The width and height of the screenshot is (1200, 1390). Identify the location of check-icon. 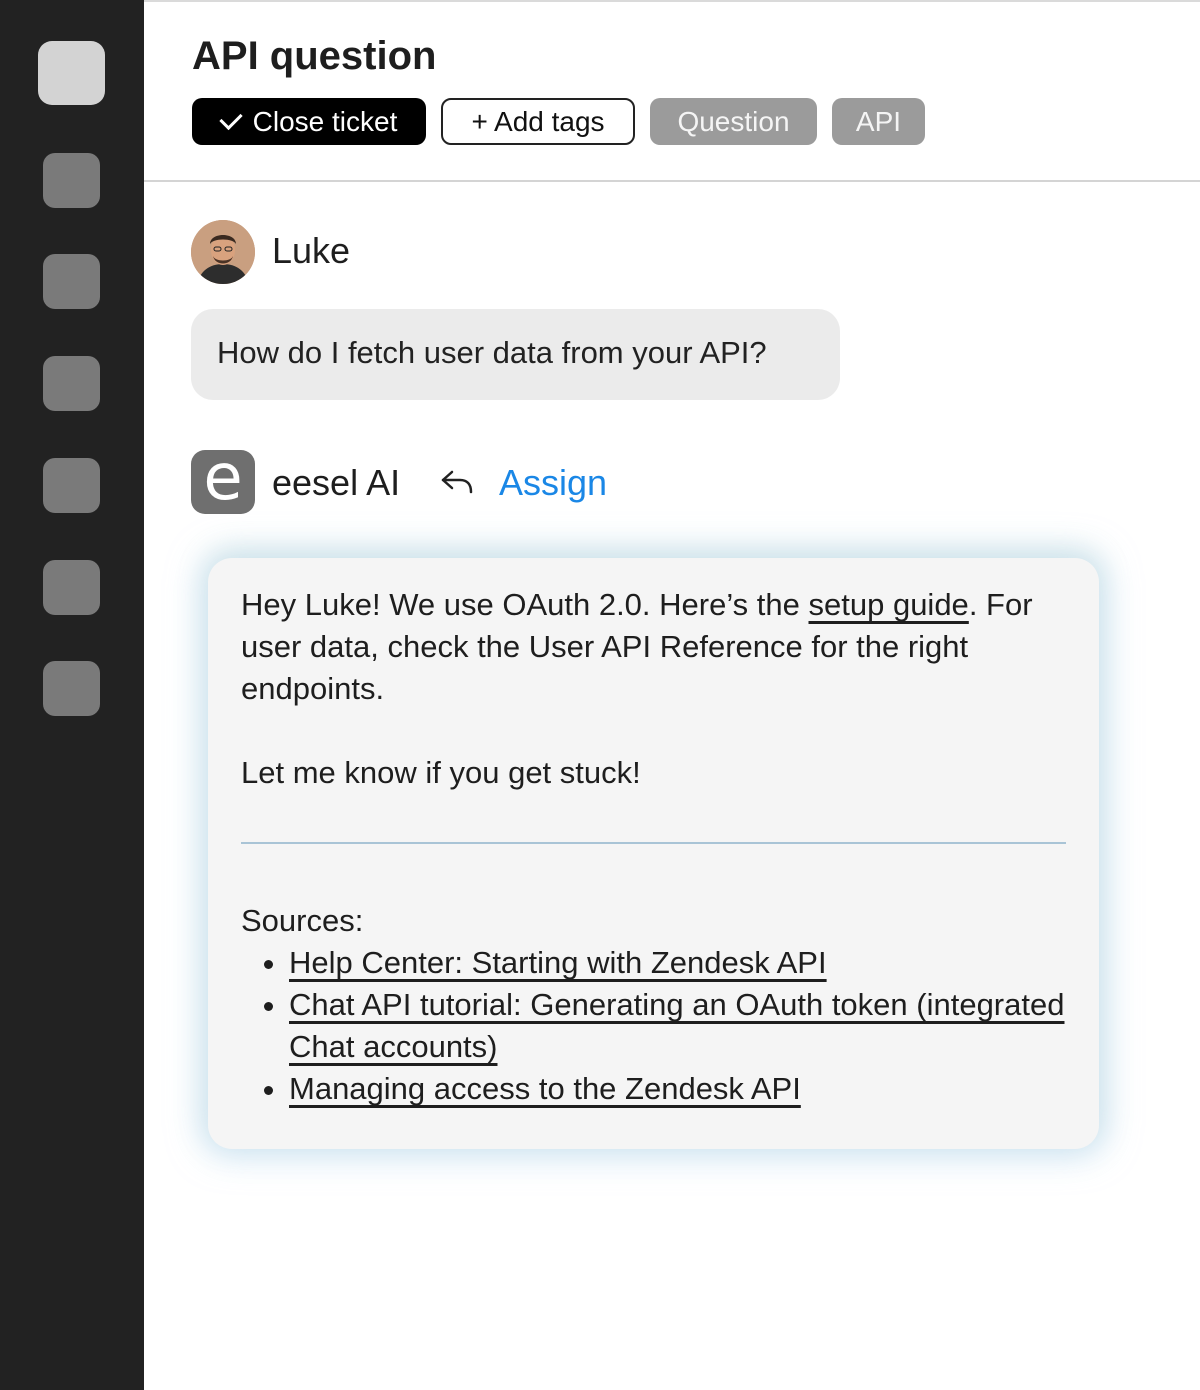
(230, 118).